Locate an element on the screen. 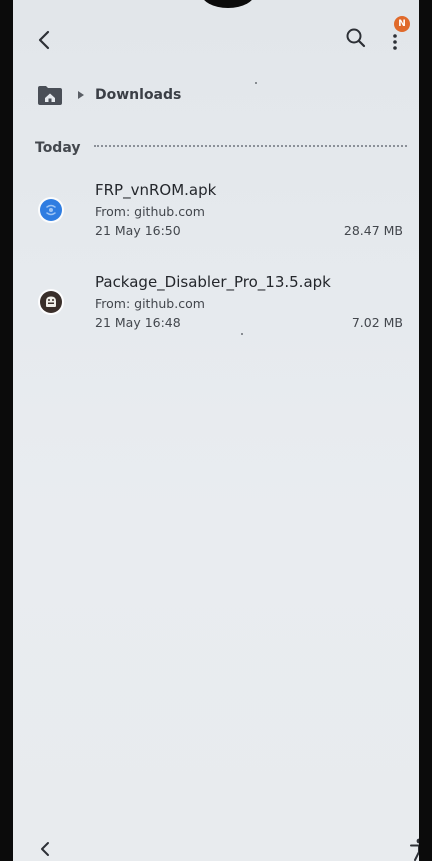  accessibility-button is located at coordinates (413, 848).